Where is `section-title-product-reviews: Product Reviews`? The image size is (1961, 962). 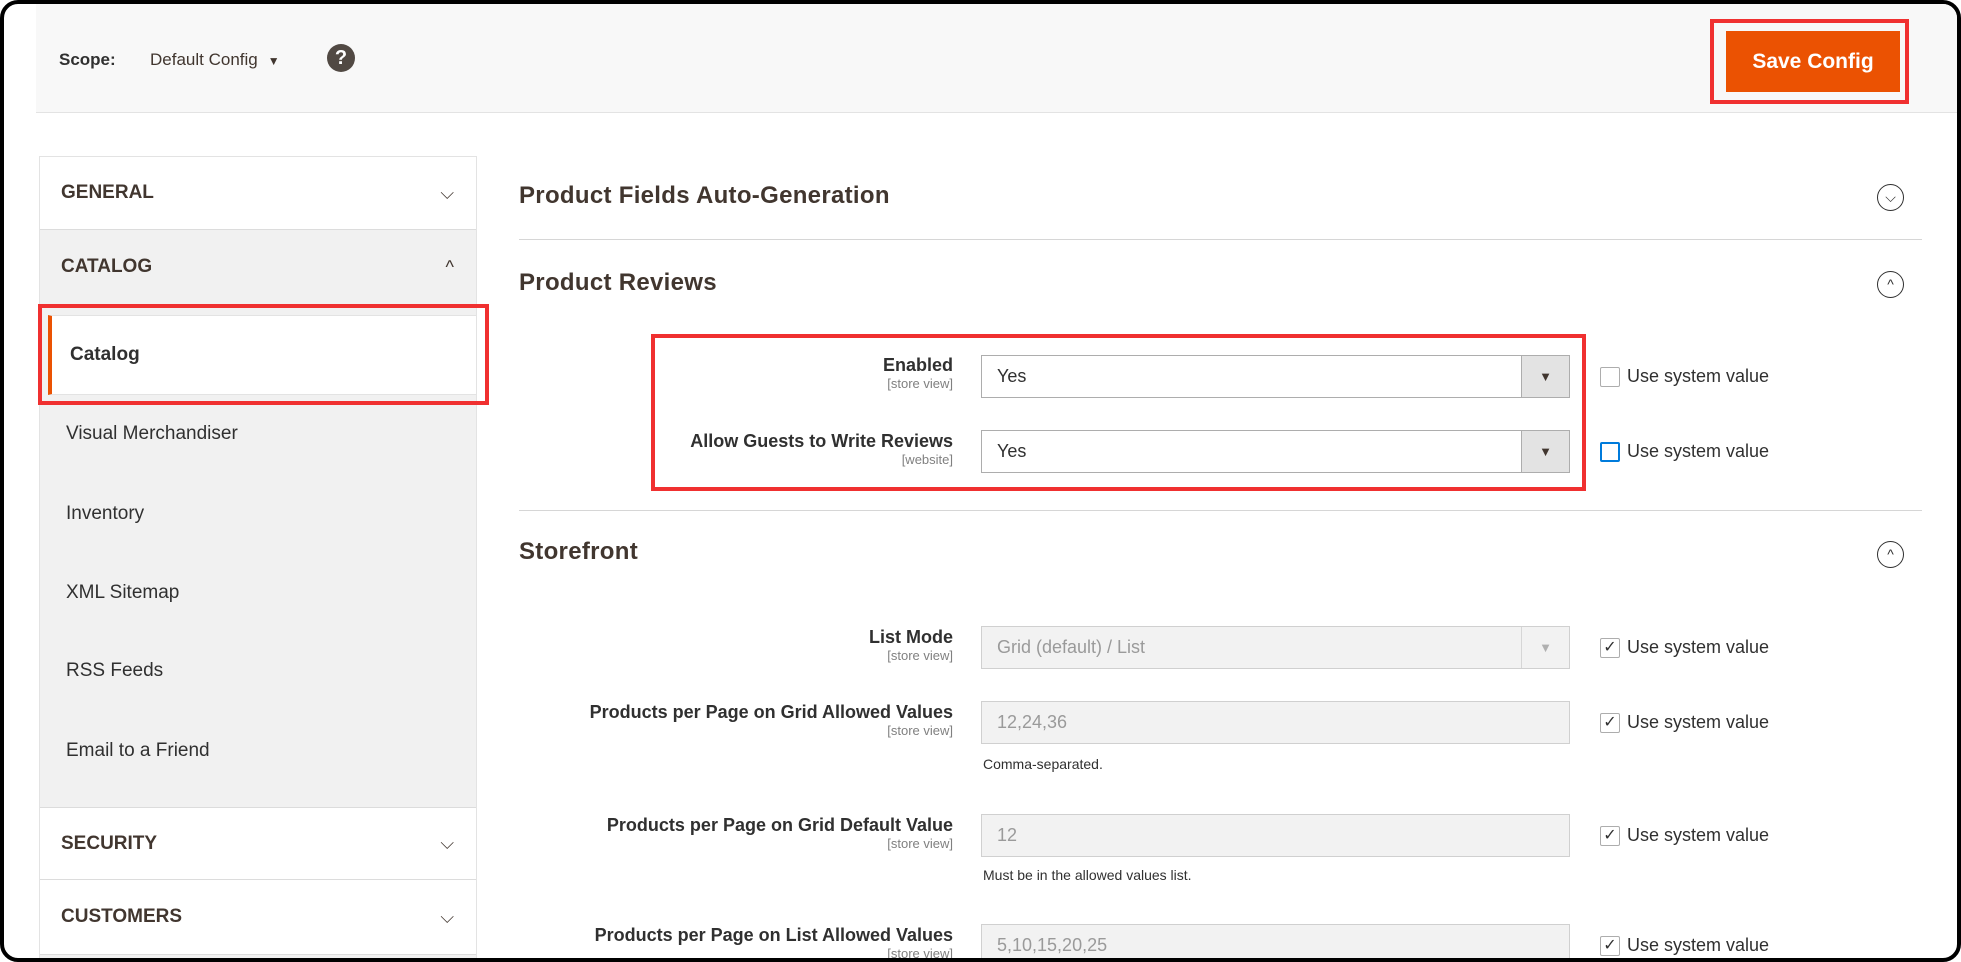
section-title-product-reviews: Product Reviews is located at coordinates (618, 283).